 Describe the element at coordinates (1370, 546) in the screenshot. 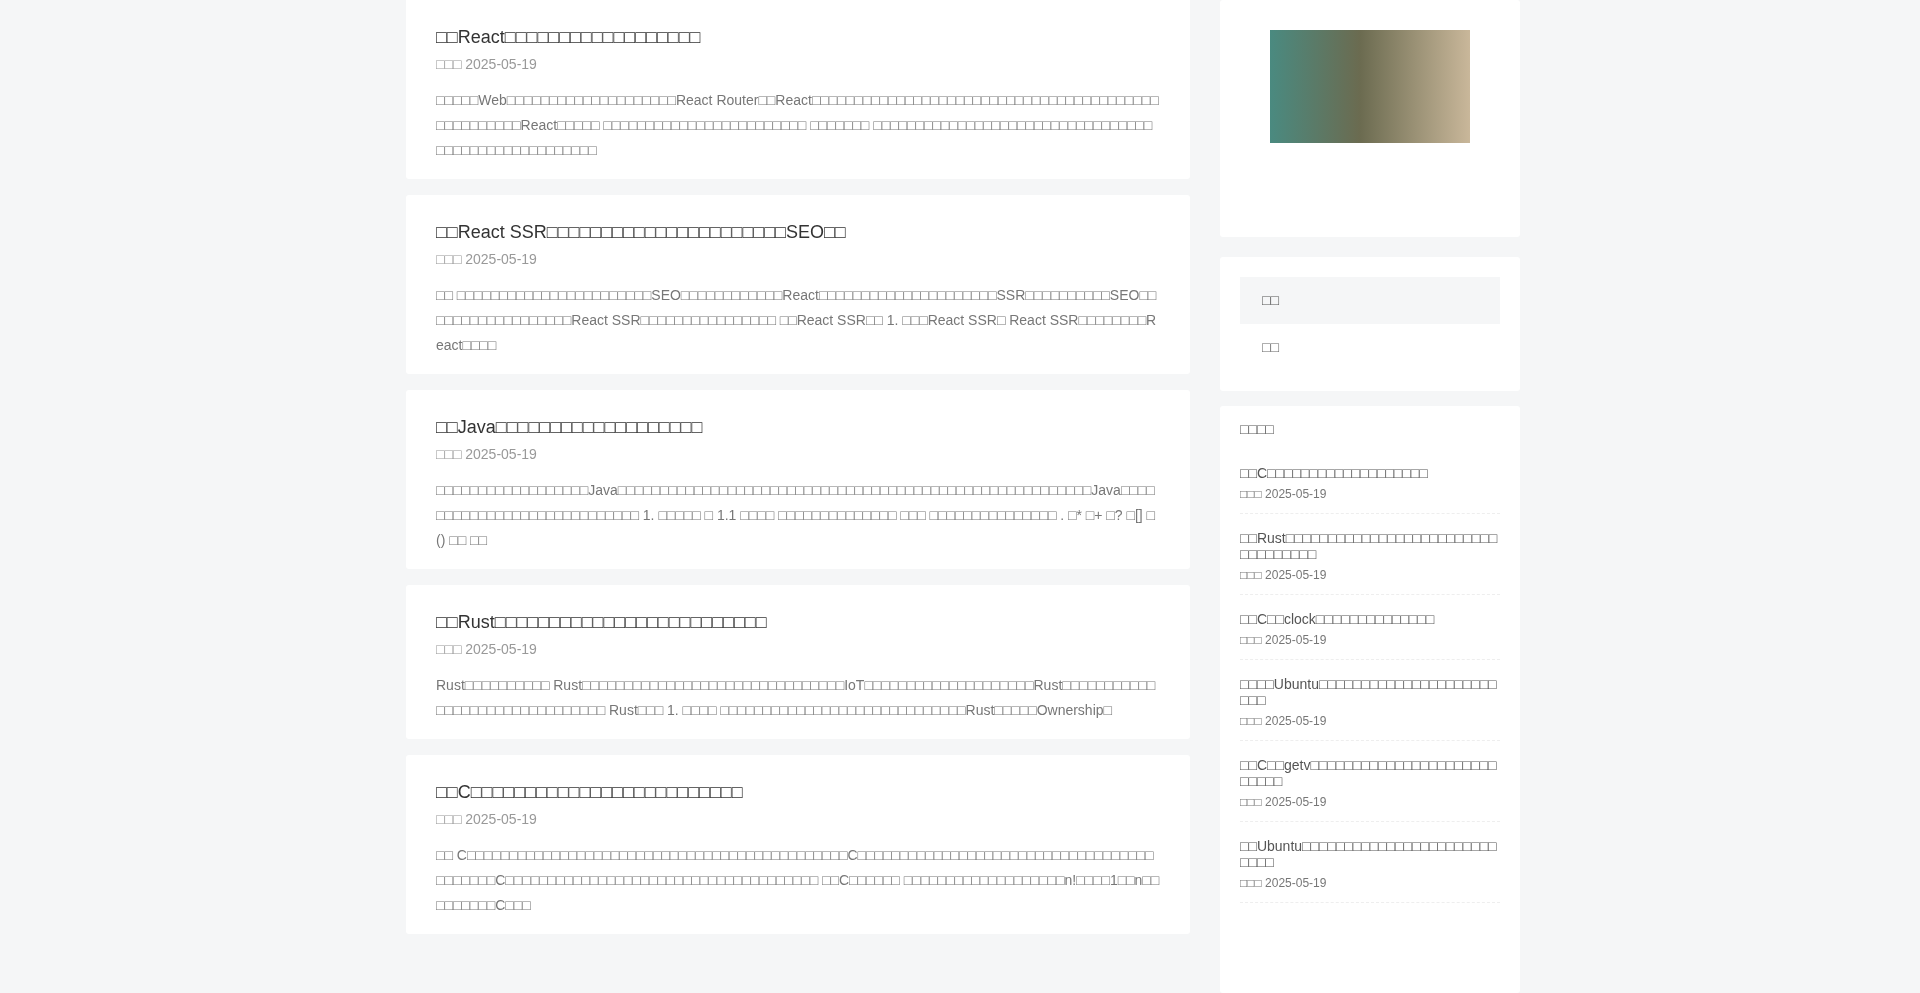

I see `recent-post-title: □□Rust□□□□□□□□□□□□□□□□□□□□□□□□□□□□□□□□□□` at that location.